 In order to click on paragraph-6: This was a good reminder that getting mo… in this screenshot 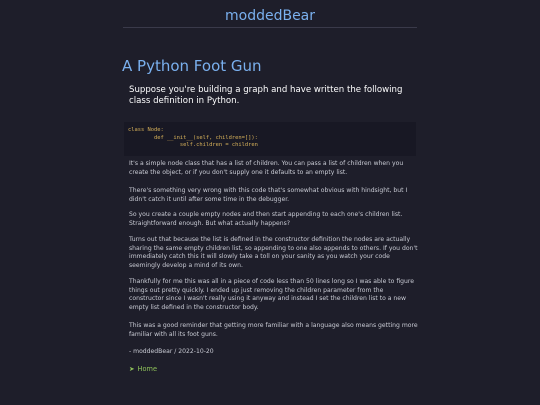, I will do `click(273, 330)`.